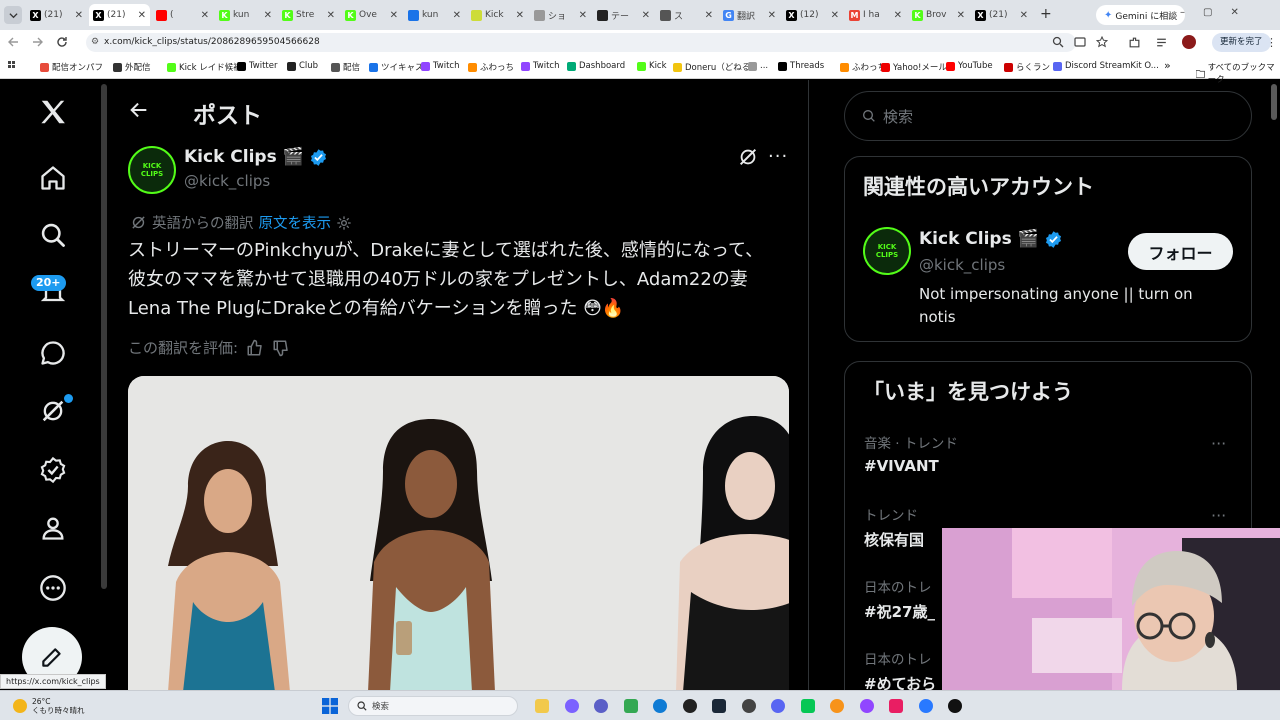 This screenshot has width=1280, height=720. Describe the element at coordinates (1189, 42) in the screenshot. I see `profile-avatar` at that location.